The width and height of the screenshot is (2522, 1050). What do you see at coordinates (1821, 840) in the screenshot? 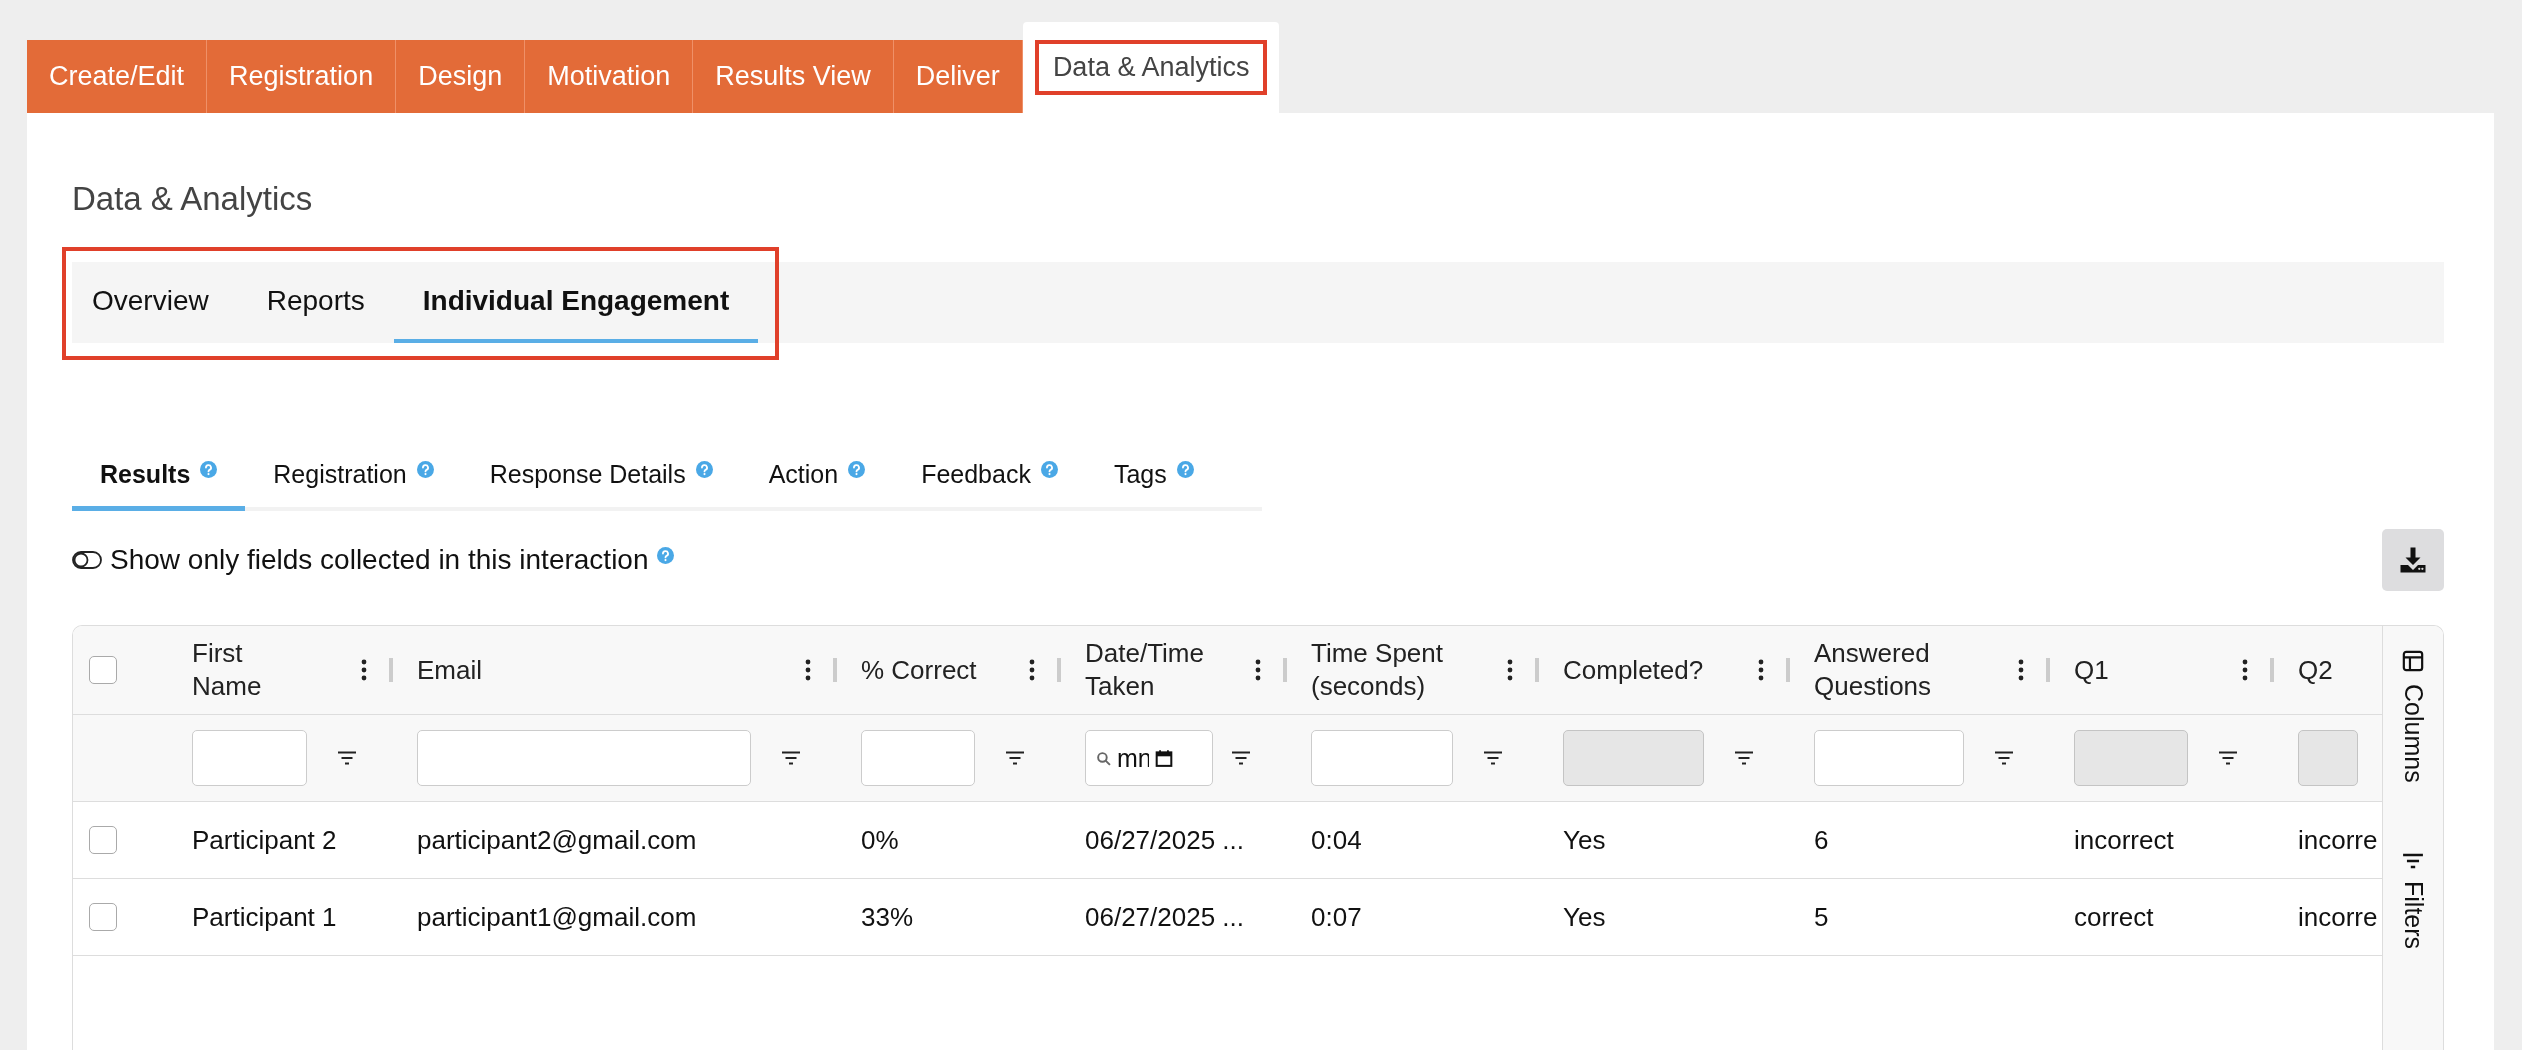
I see `table-cell: 6` at bounding box center [1821, 840].